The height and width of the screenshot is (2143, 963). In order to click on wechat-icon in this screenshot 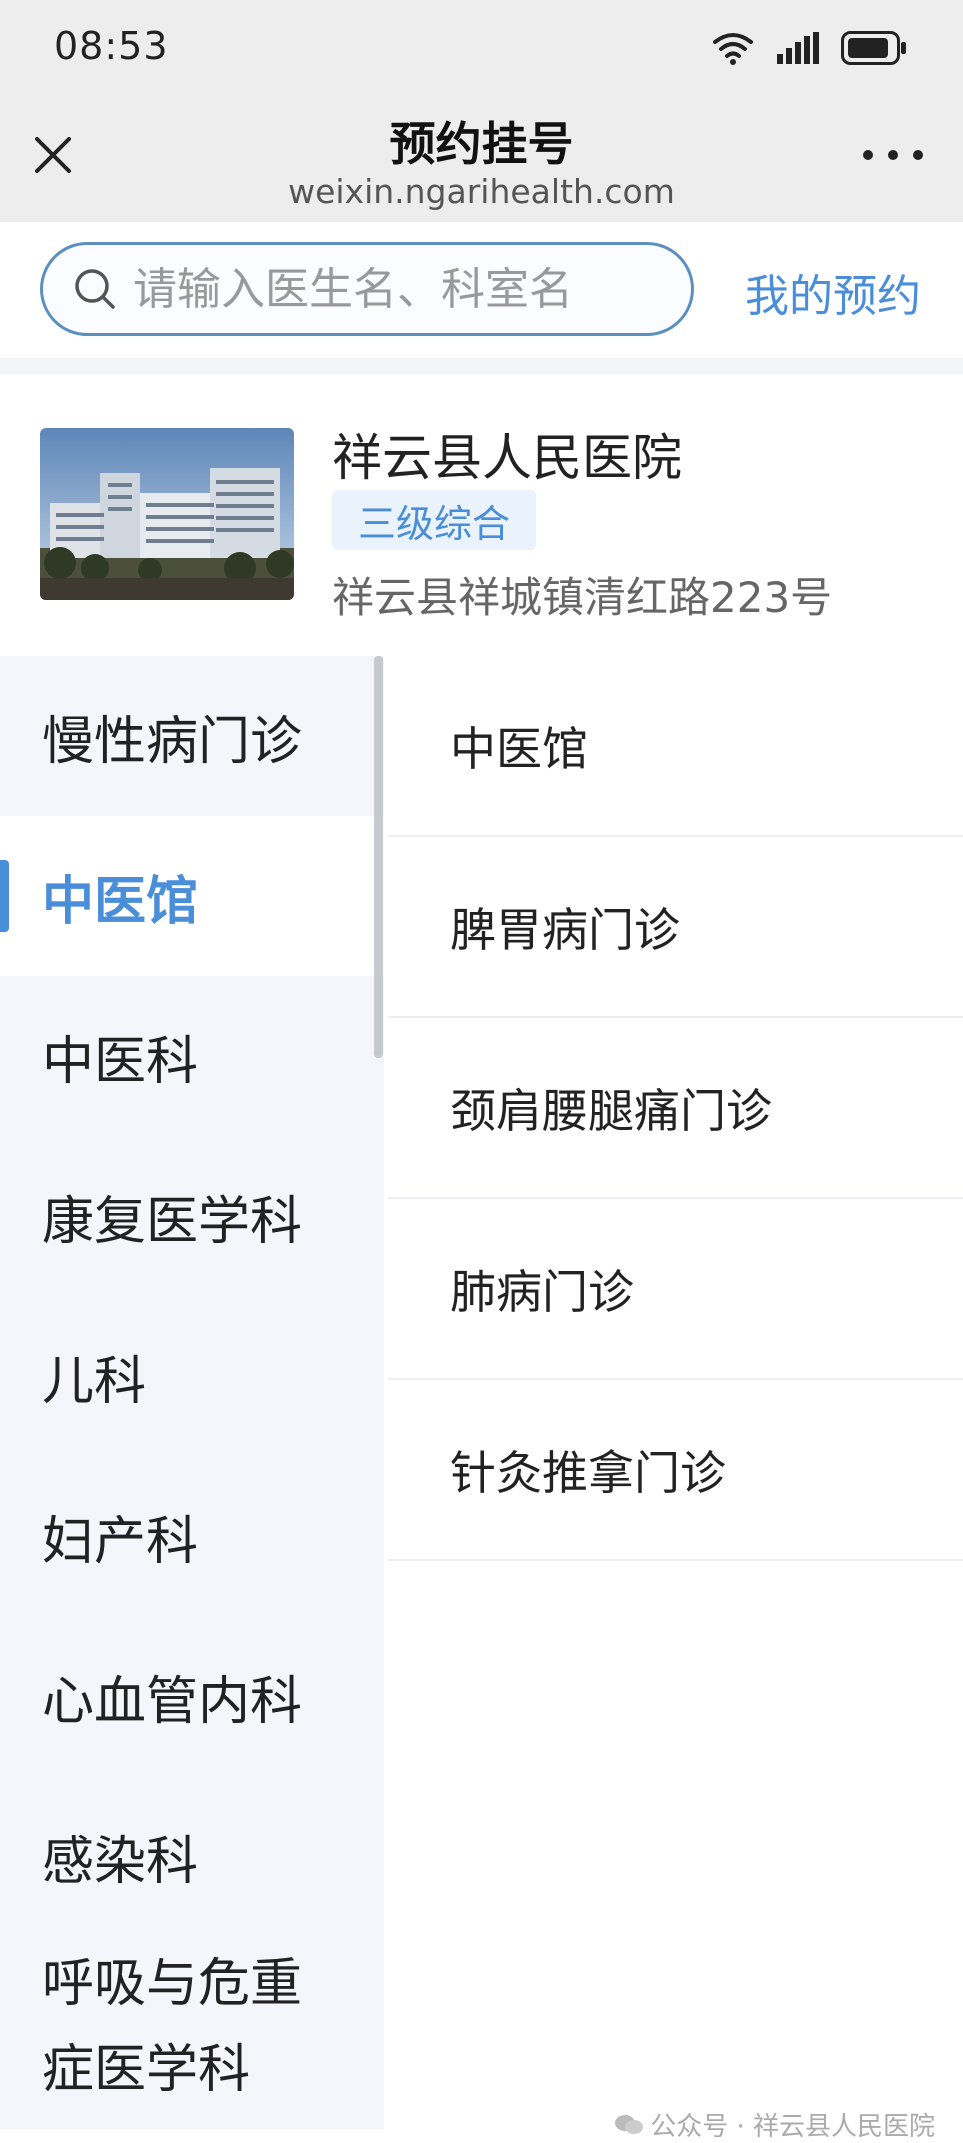, I will do `click(629, 2124)`.